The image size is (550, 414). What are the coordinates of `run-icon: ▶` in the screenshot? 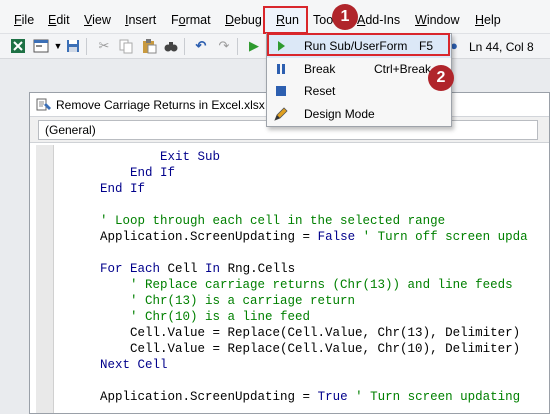 It's located at (254, 46).